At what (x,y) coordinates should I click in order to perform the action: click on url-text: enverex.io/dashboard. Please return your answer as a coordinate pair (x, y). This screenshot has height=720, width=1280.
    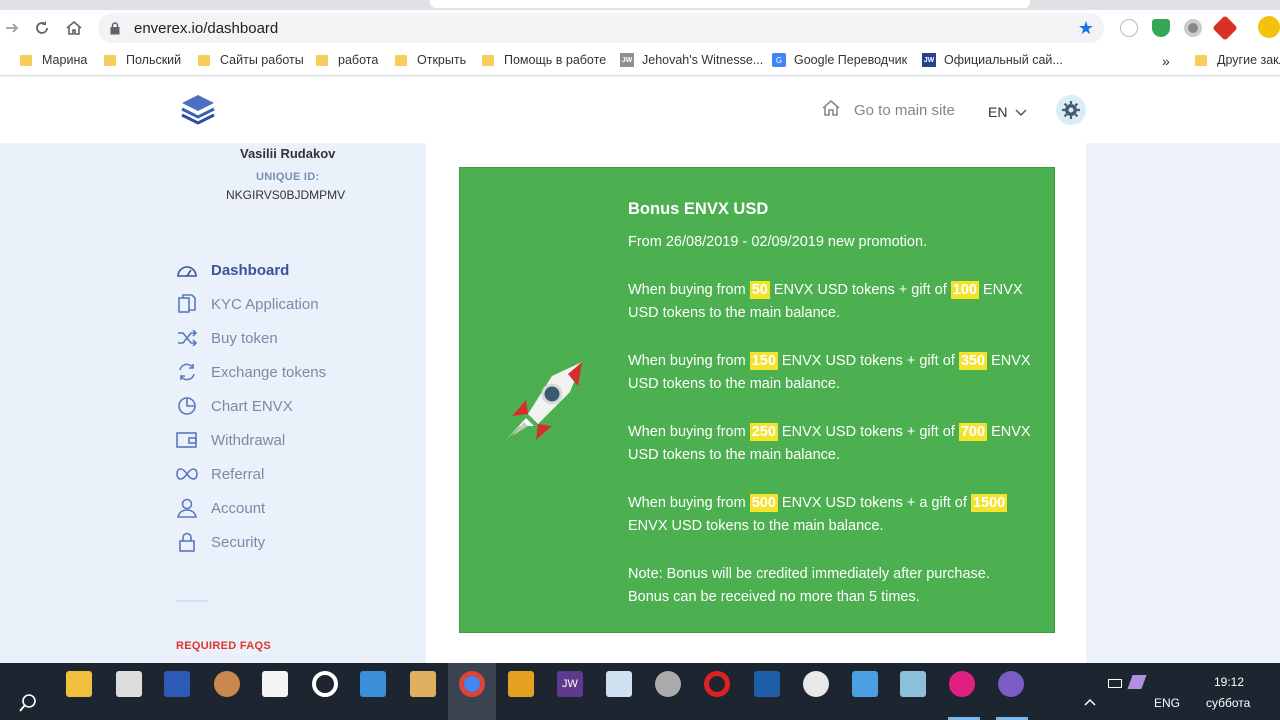
    Looking at the image, I should click on (206, 28).